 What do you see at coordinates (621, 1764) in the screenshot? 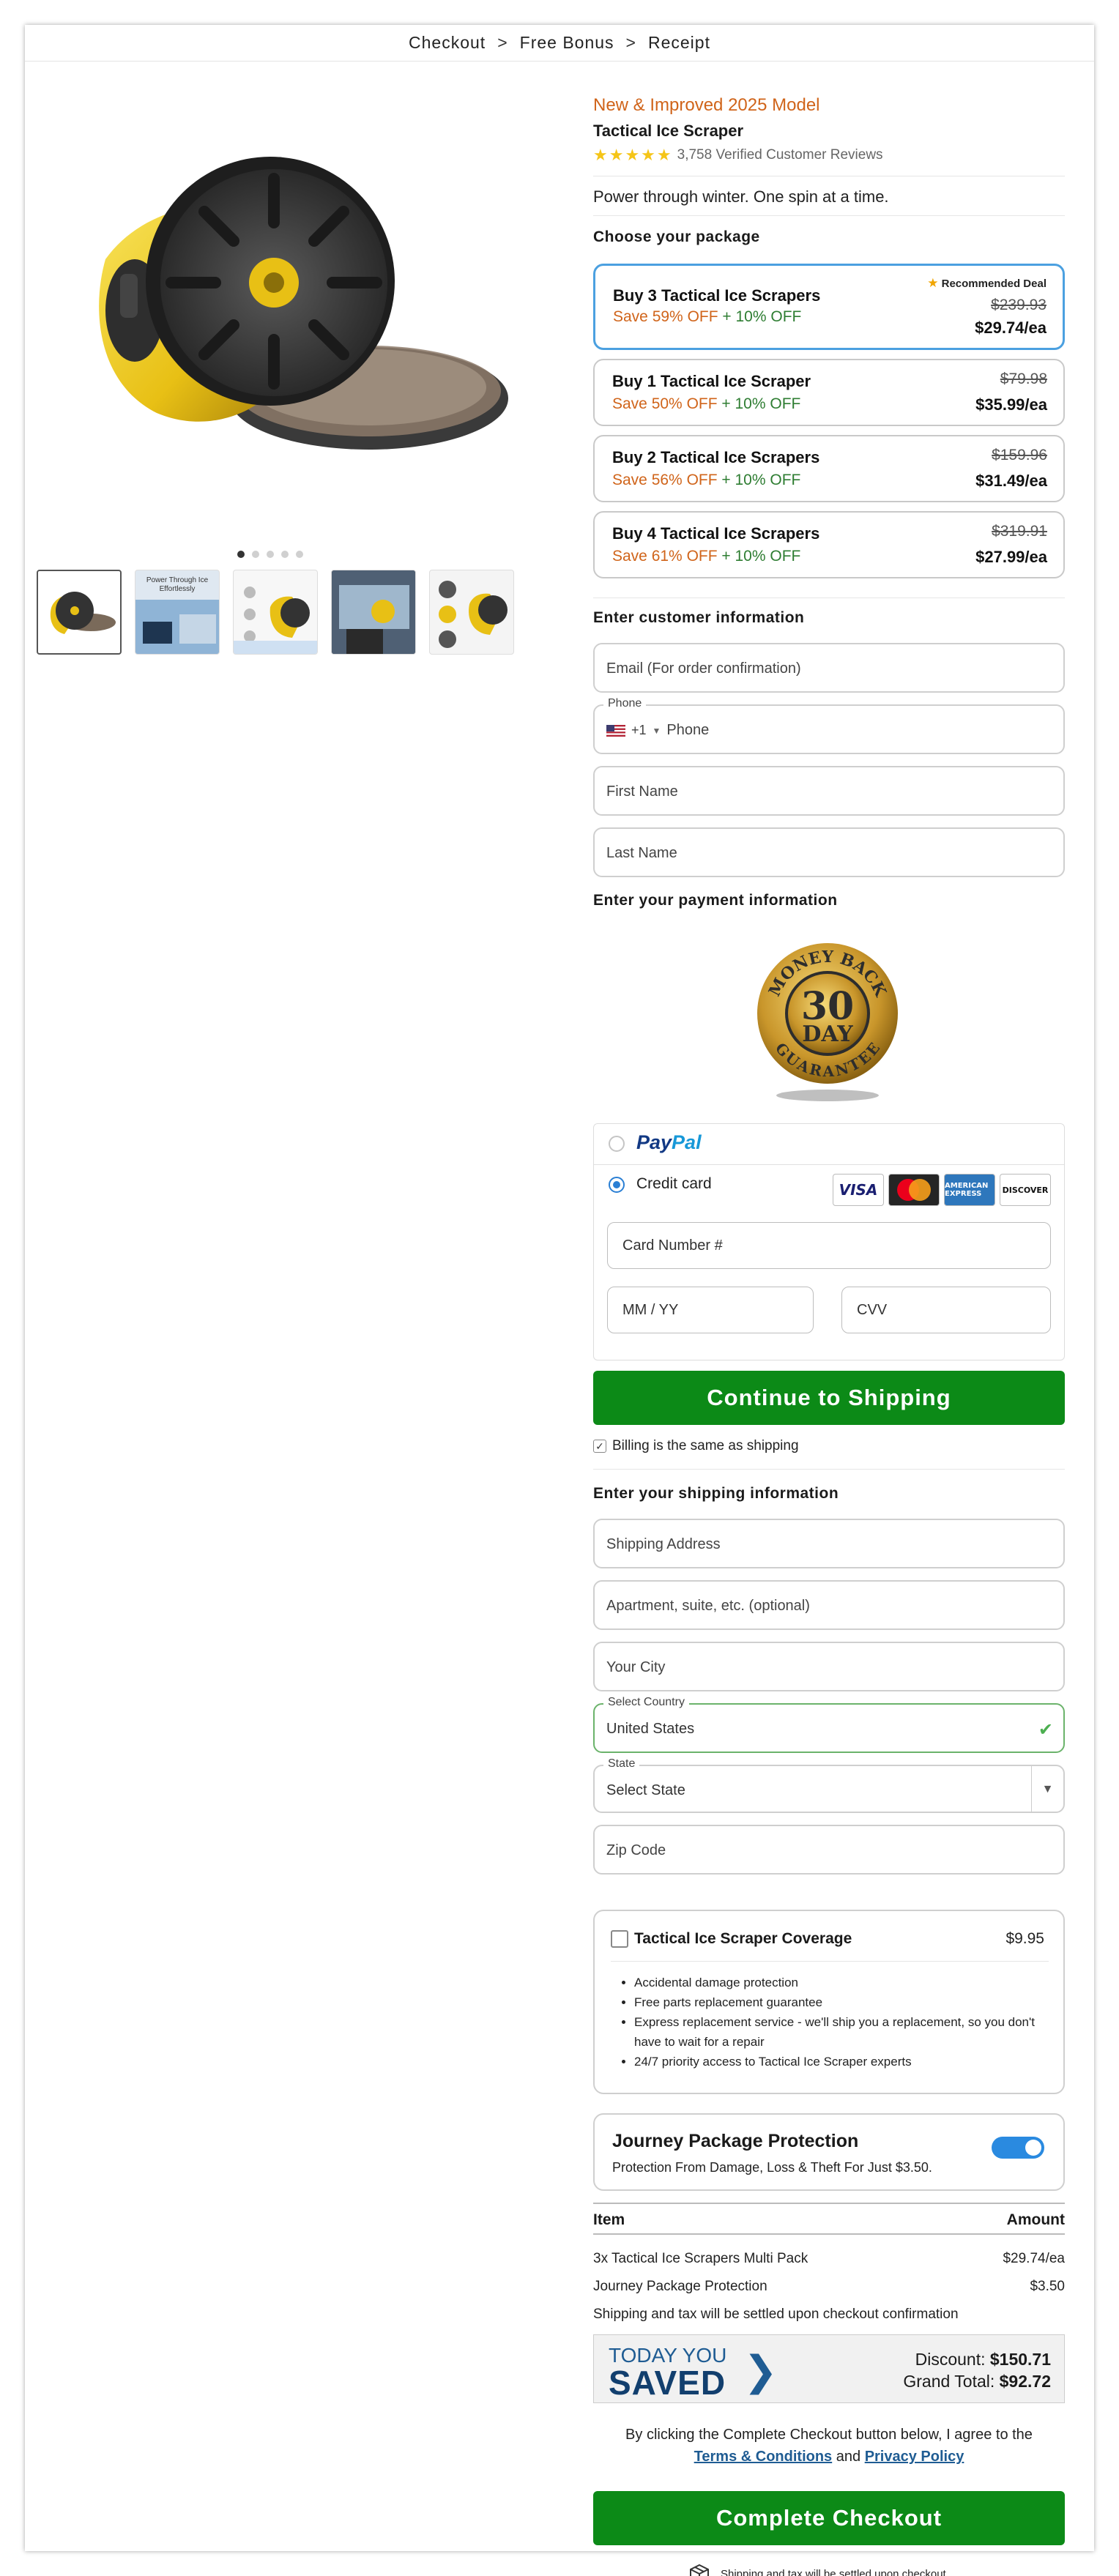
I see `state-label: State` at bounding box center [621, 1764].